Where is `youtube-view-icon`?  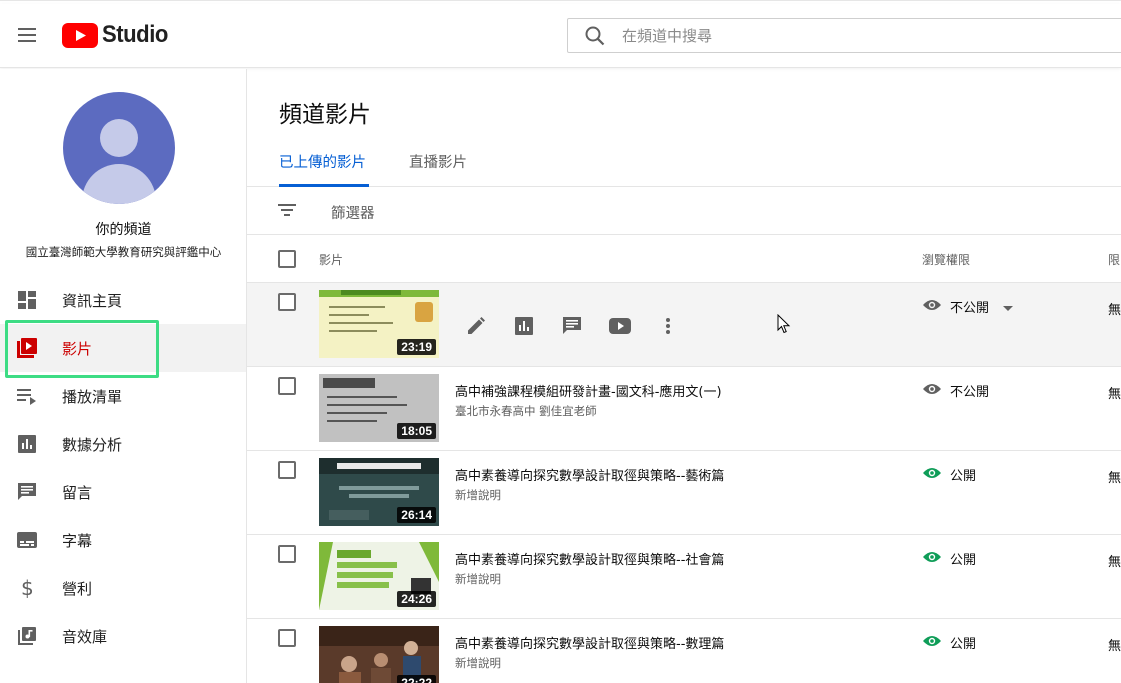 youtube-view-icon is located at coordinates (620, 326).